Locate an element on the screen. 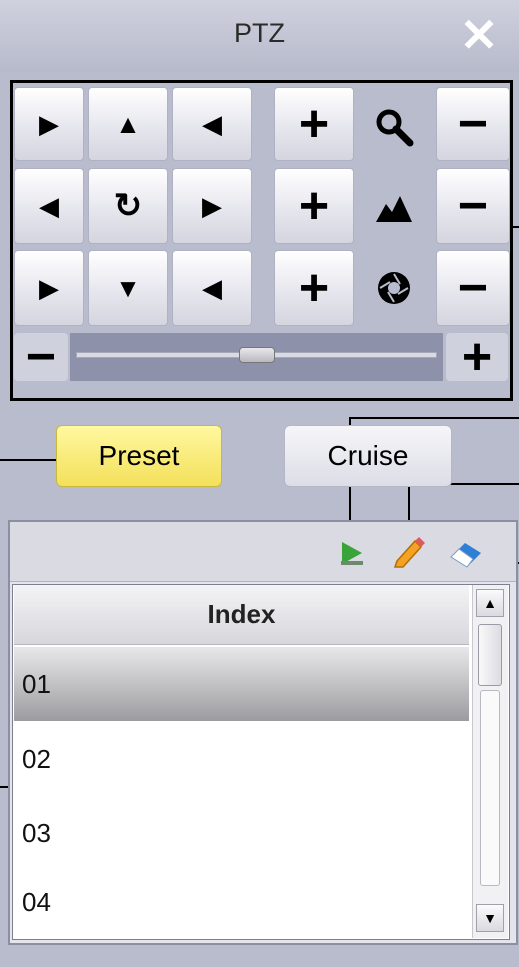 The image size is (519, 967). list-item: 04 is located at coordinates (241, 902).